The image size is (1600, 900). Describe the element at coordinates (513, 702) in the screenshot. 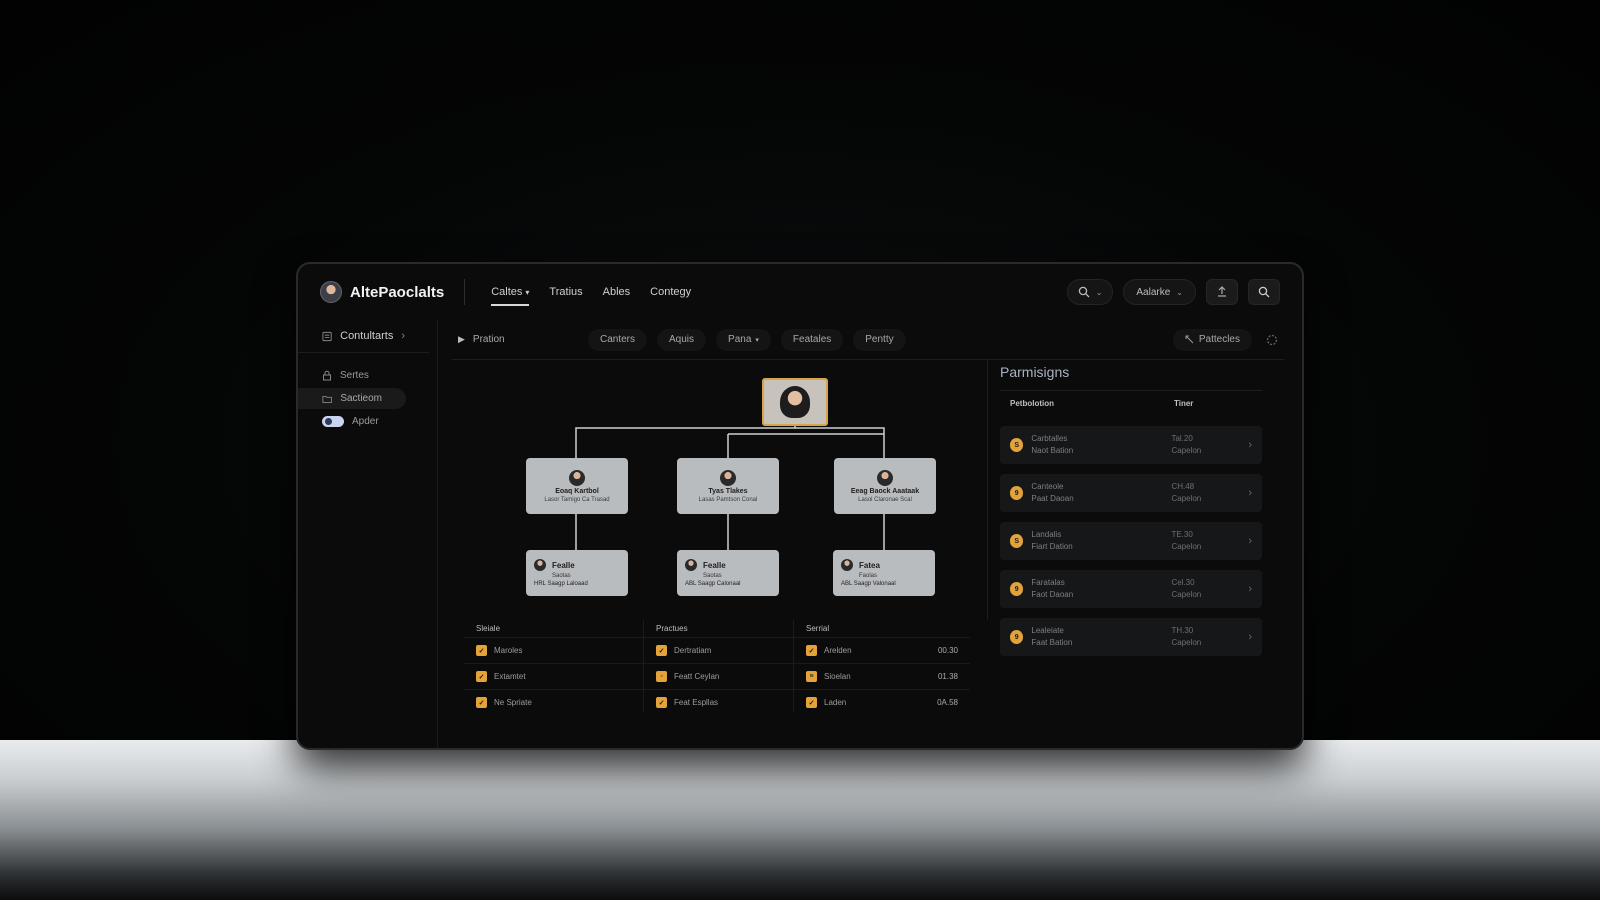

I see `row-label: Ne Spriate` at that location.